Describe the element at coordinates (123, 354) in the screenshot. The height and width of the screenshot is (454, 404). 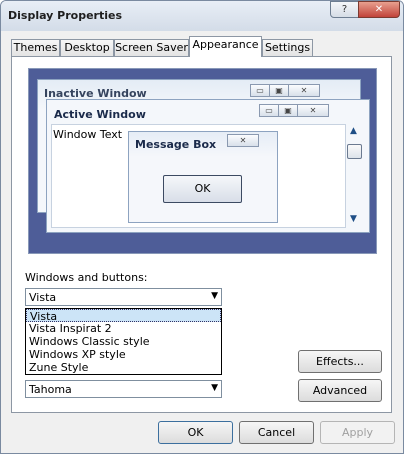
I see `list-item: Windows XP style` at that location.